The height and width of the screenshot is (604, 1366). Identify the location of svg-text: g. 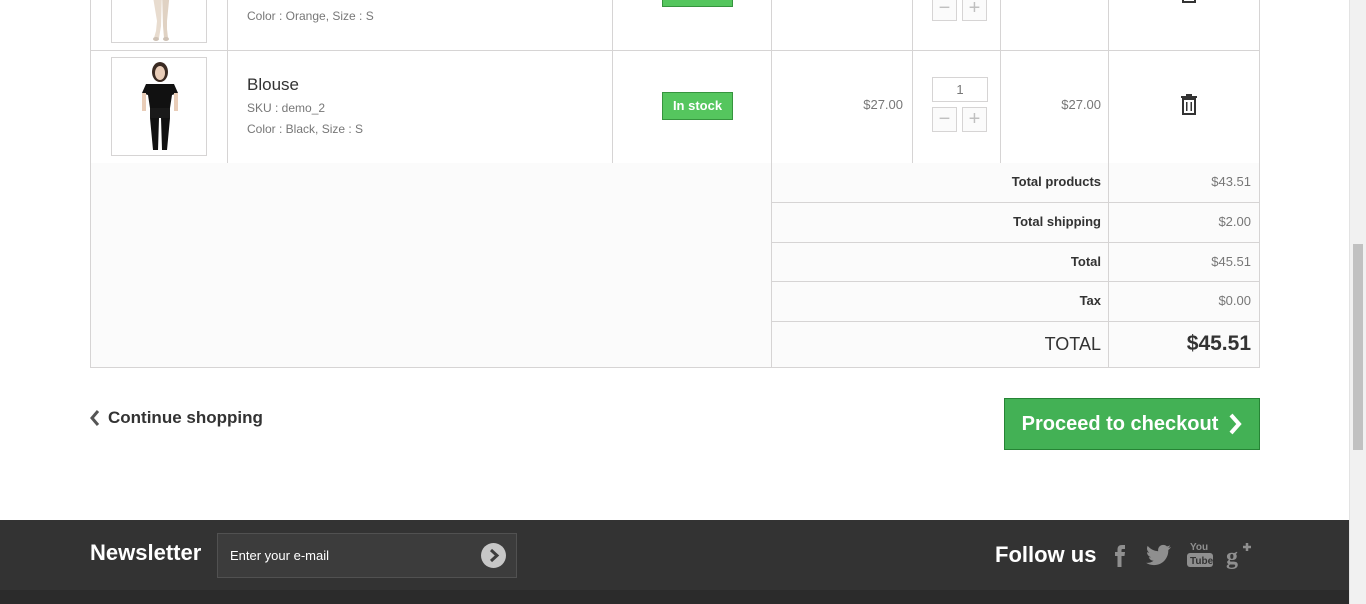
(1232, 556).